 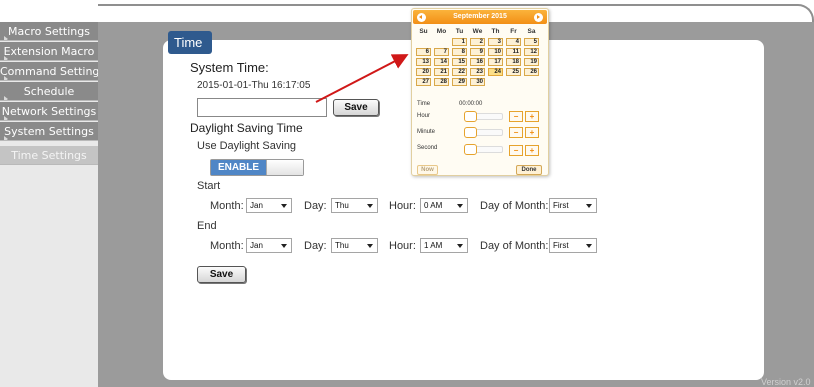 I want to click on sidebar-item-time-settings: Time Settings, so click(x=49, y=155).